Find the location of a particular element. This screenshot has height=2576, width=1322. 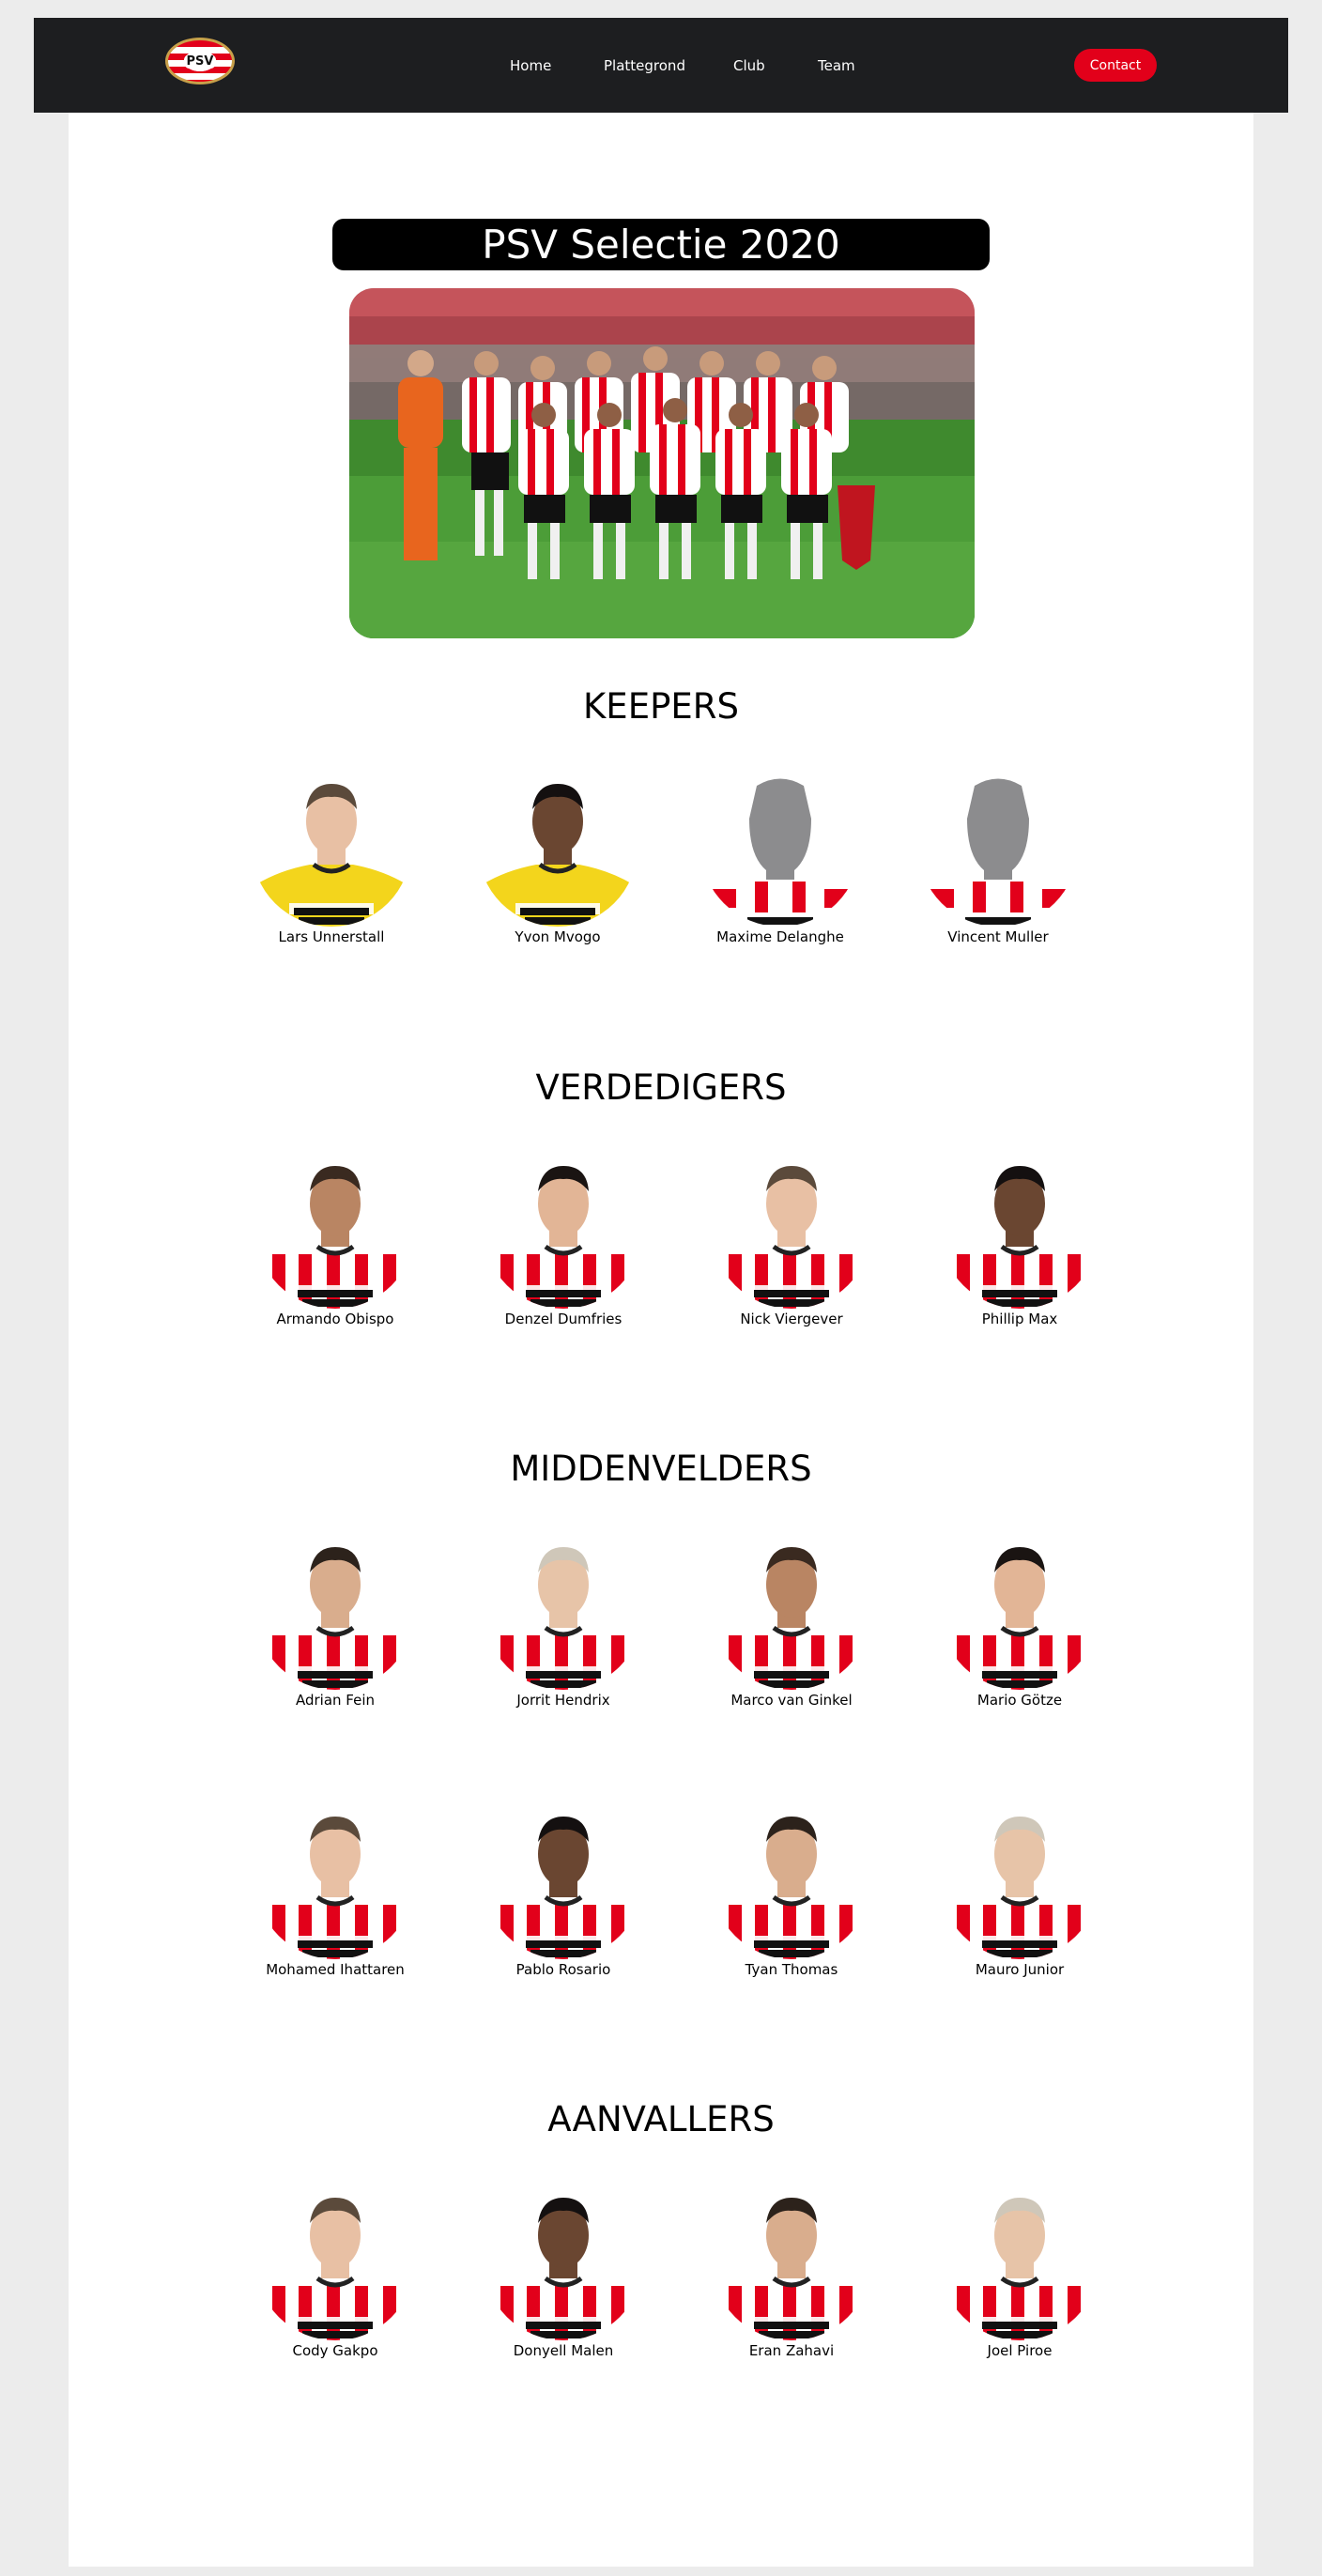

player-name: Armando Obispo is located at coordinates (335, 1319).